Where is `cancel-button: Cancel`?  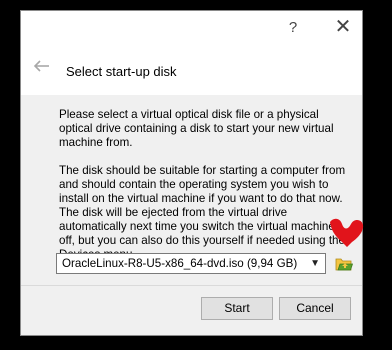
cancel-button: Cancel is located at coordinates (315, 308).